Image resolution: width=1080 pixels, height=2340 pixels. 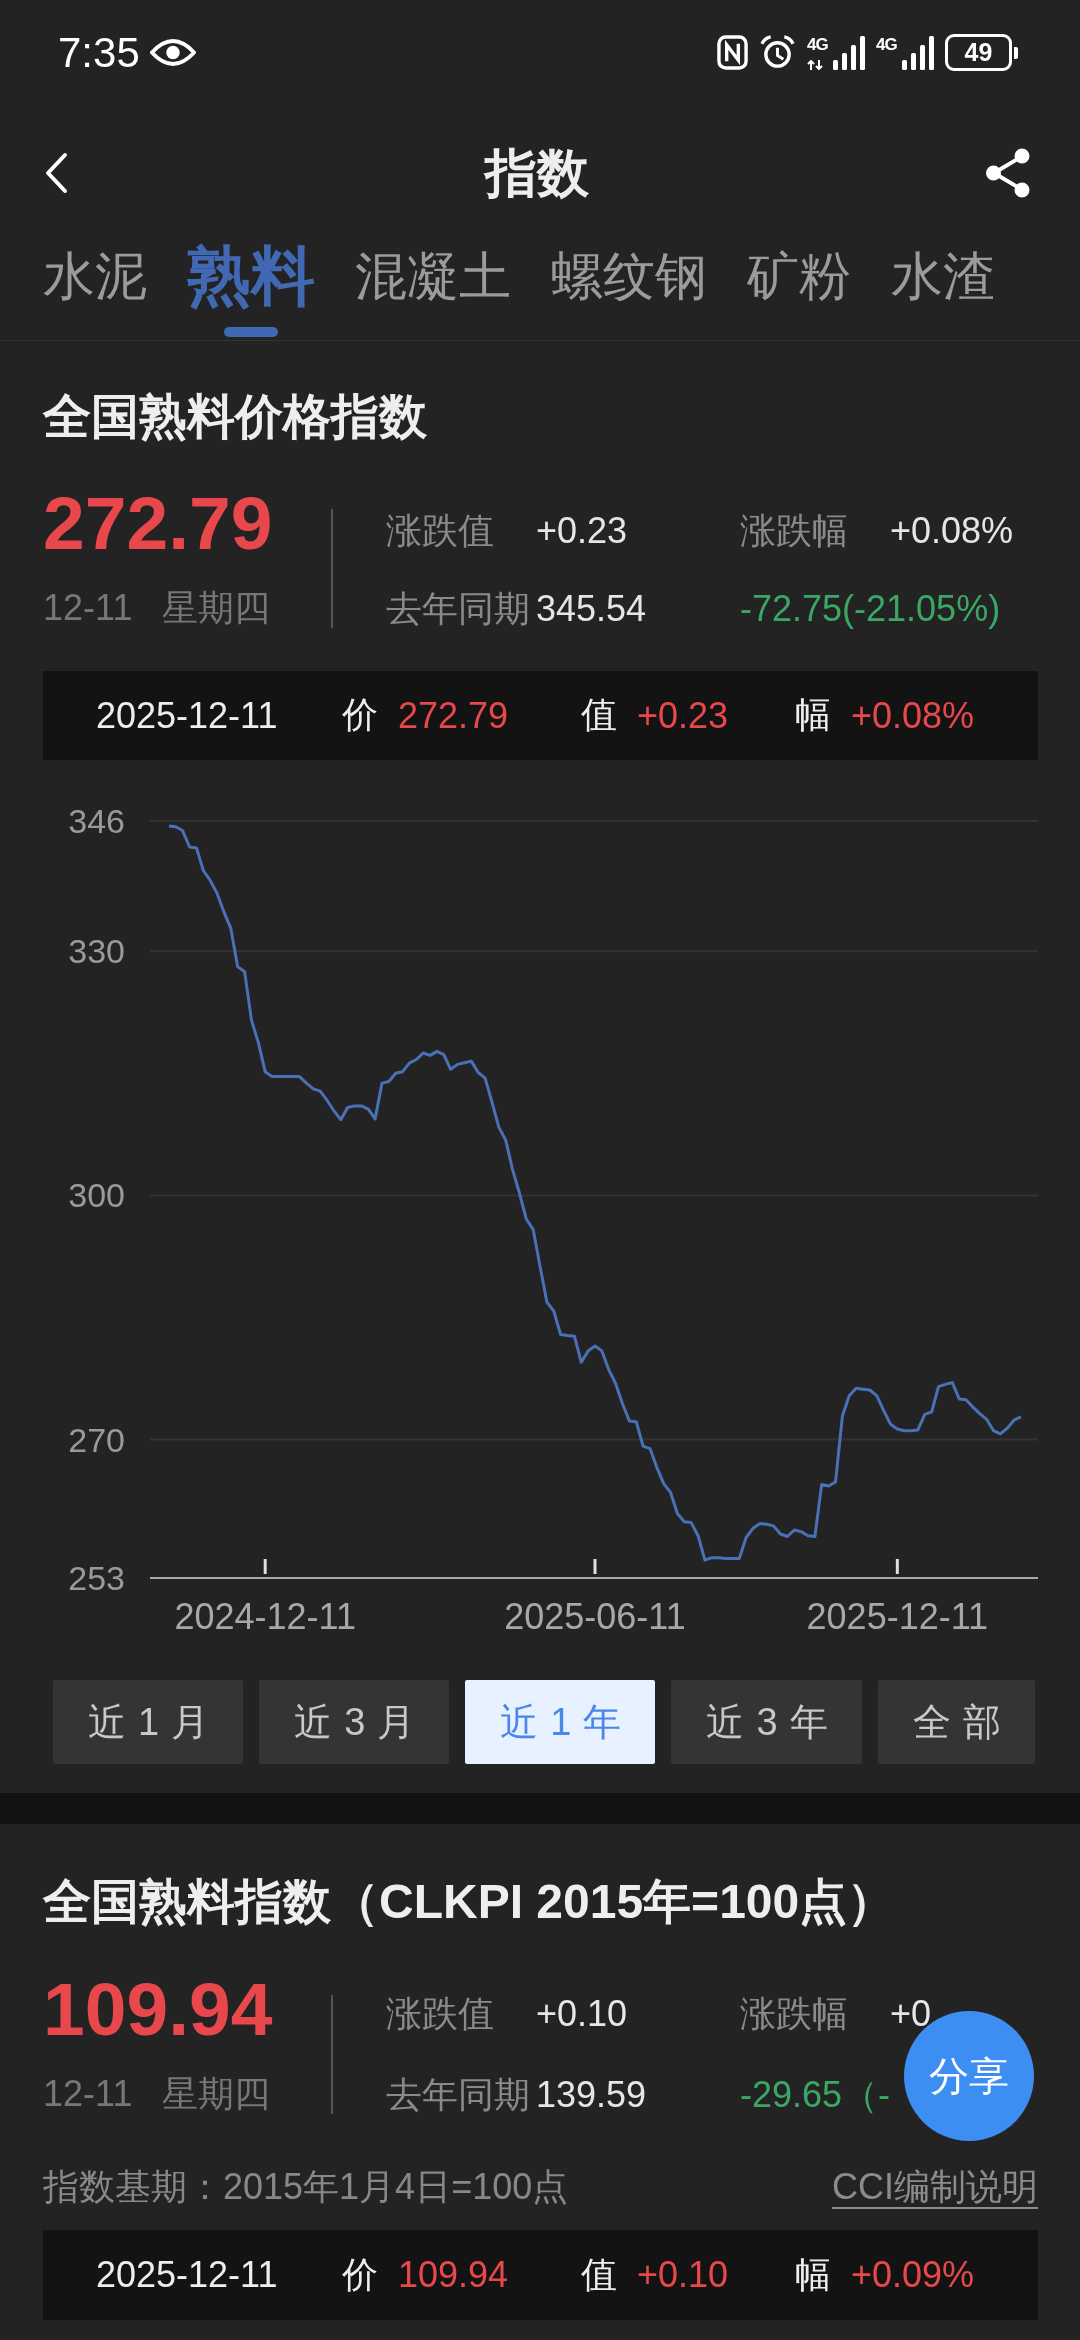 What do you see at coordinates (582, 531) in the screenshot?
I see `stat-value: +0.23` at bounding box center [582, 531].